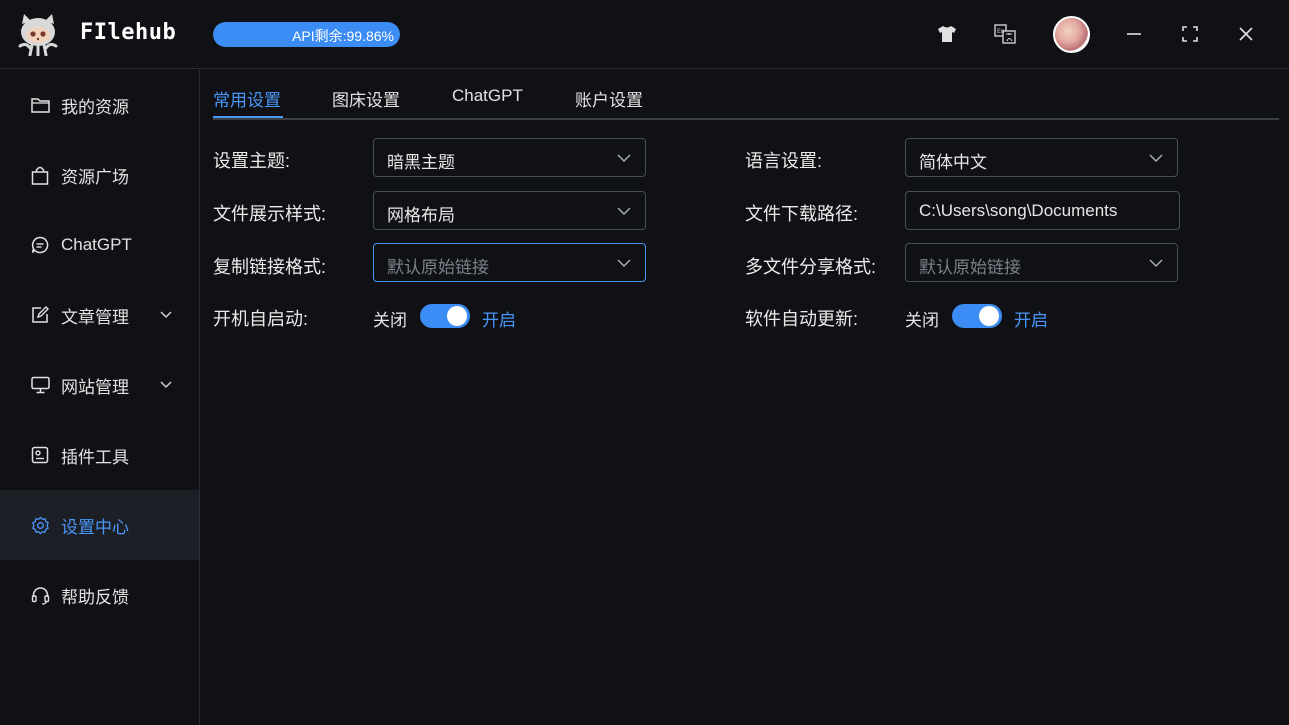  Describe the element at coordinates (445, 316) in the screenshot. I see `autostart-toggle` at that location.